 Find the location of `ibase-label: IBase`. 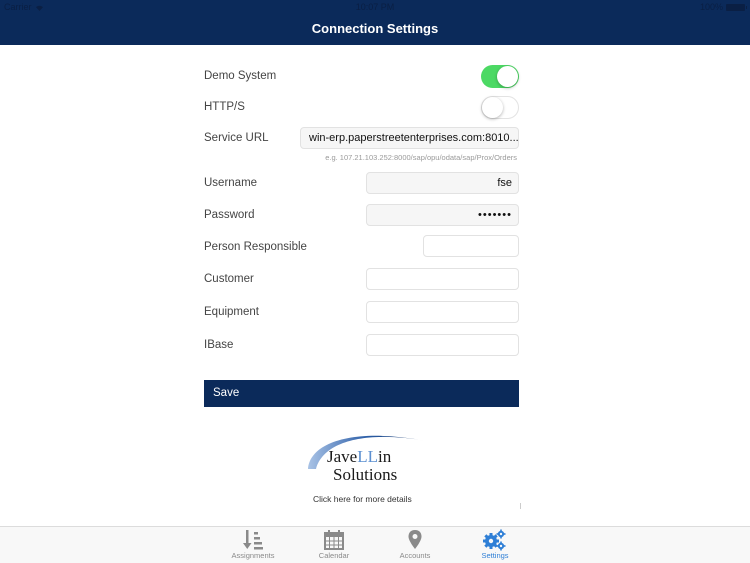

ibase-label: IBase is located at coordinates (219, 345).